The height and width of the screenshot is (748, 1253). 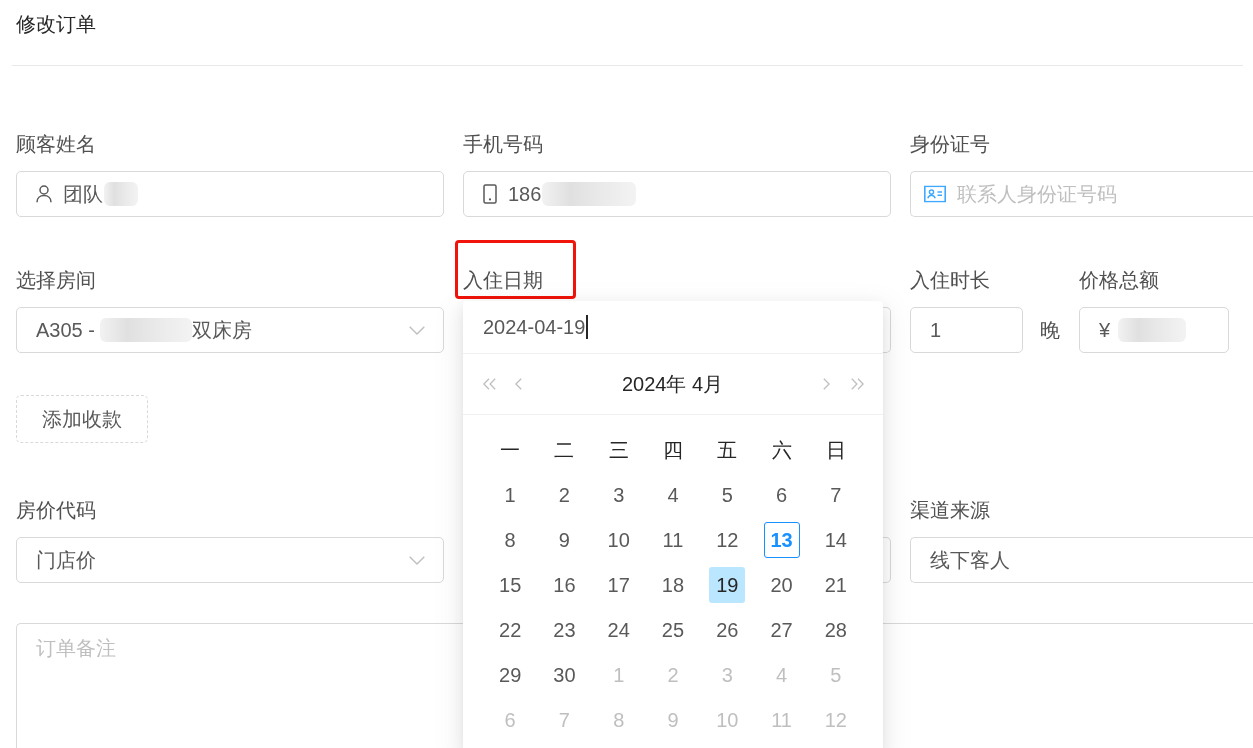 I want to click on field-label: 入住时长, so click(x=950, y=280).